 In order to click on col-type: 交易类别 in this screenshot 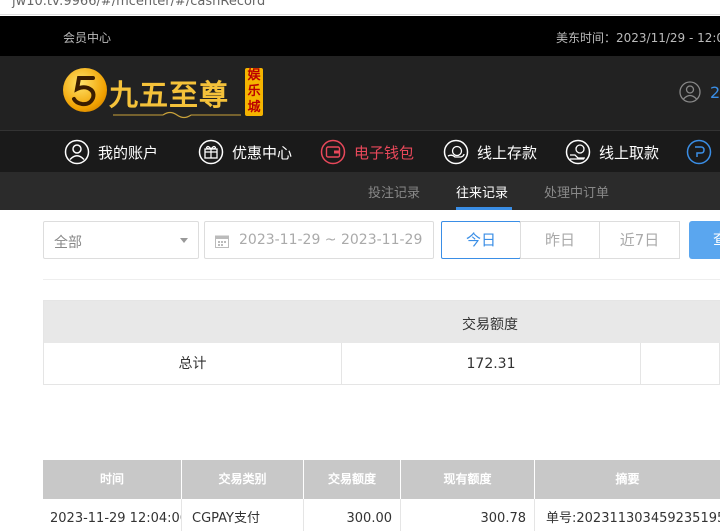, I will do `click(243, 479)`.